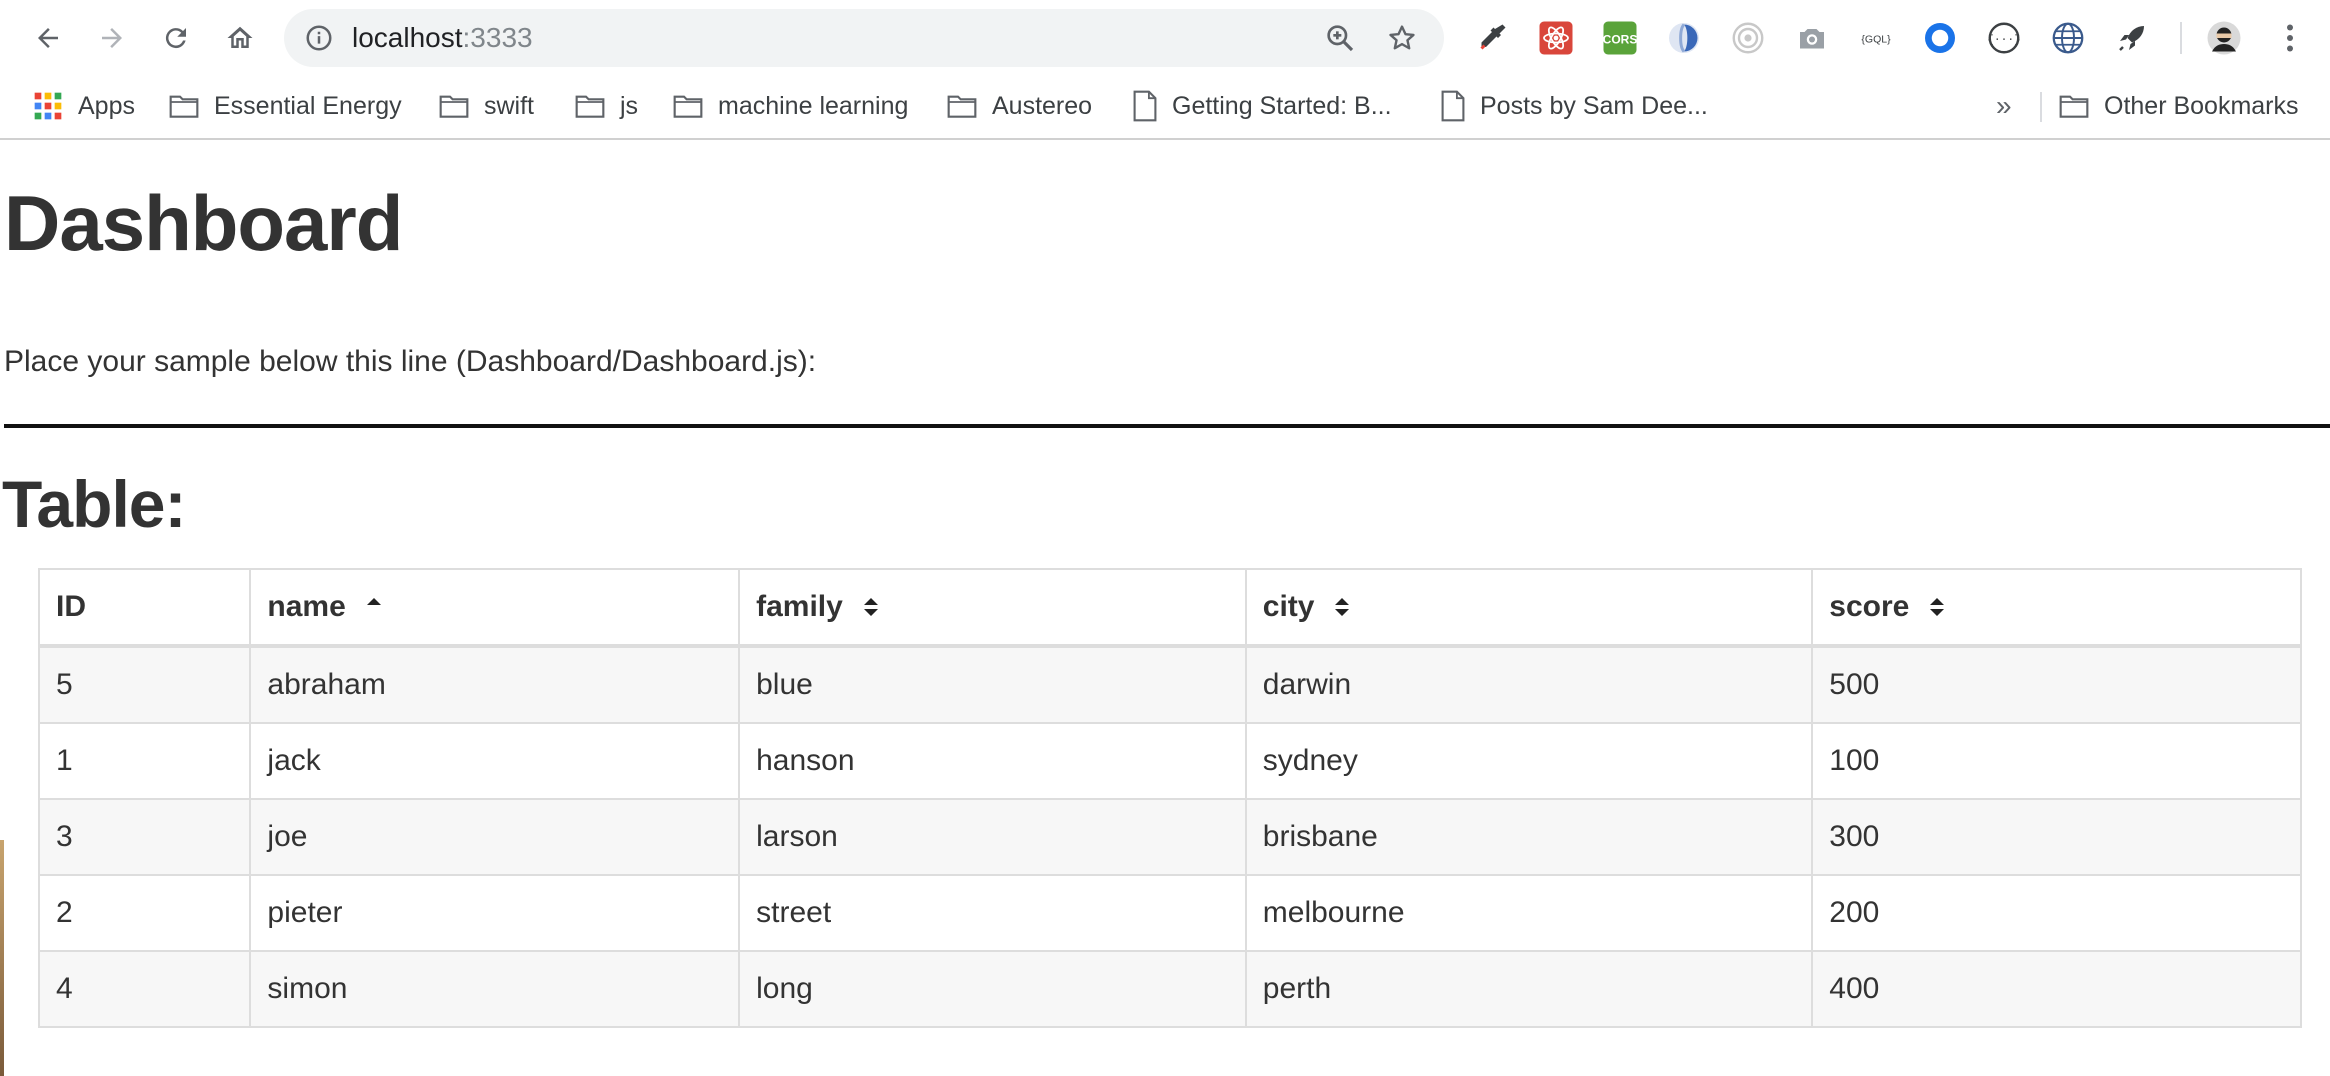  I want to click on forward-arrow-icon, so click(112, 38).